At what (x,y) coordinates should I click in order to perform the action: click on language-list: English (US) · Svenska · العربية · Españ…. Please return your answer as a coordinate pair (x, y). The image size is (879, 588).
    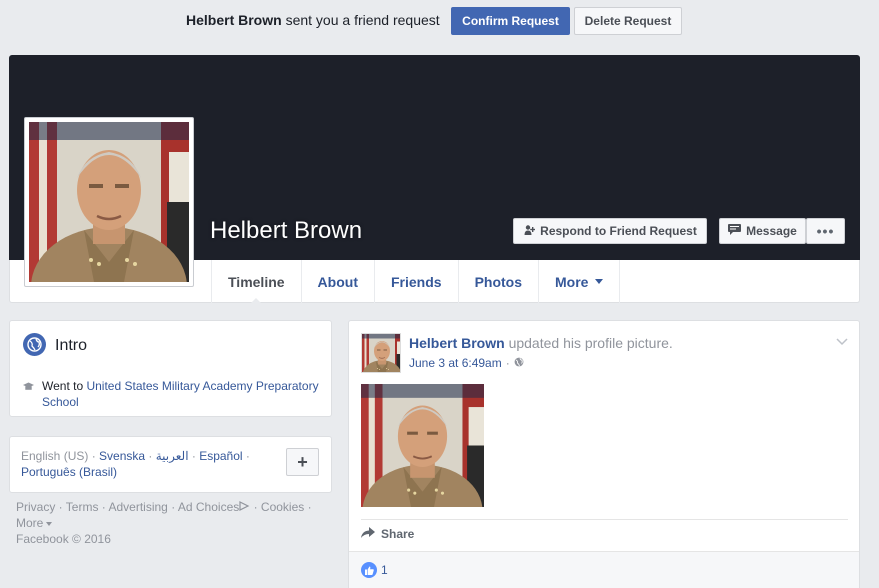
    Looking at the image, I should click on (146, 464).